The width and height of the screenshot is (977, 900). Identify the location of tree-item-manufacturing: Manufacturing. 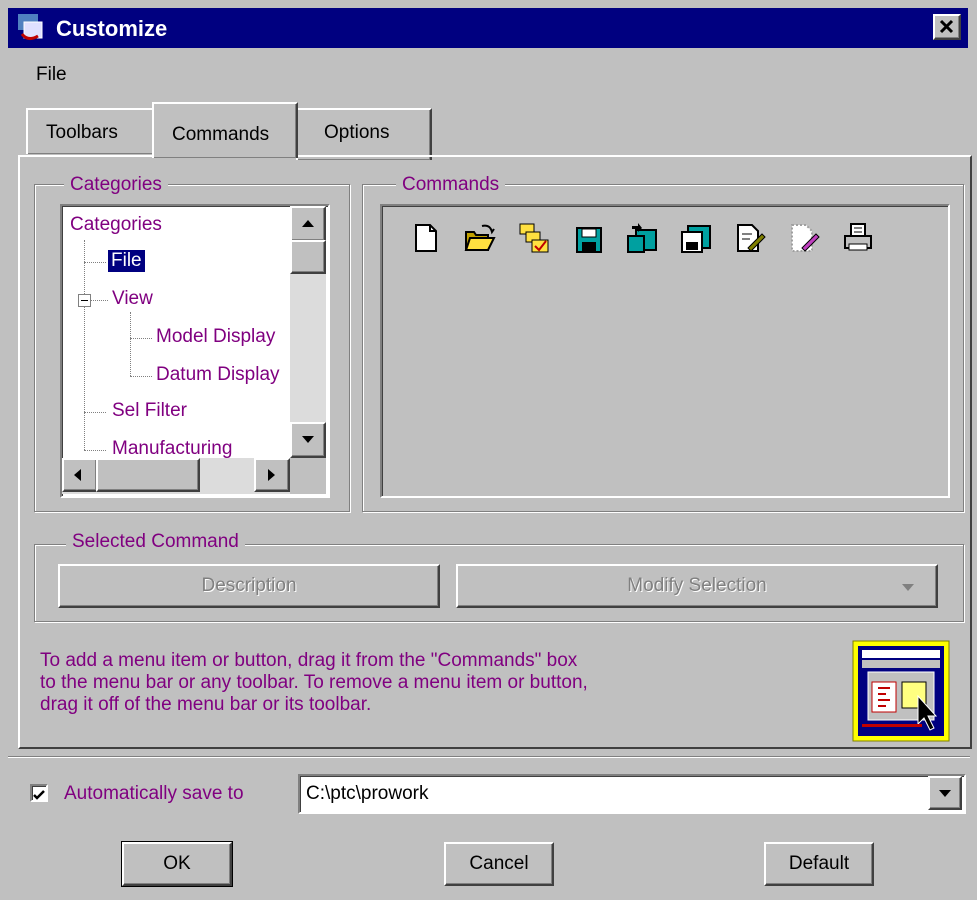
(172, 448).